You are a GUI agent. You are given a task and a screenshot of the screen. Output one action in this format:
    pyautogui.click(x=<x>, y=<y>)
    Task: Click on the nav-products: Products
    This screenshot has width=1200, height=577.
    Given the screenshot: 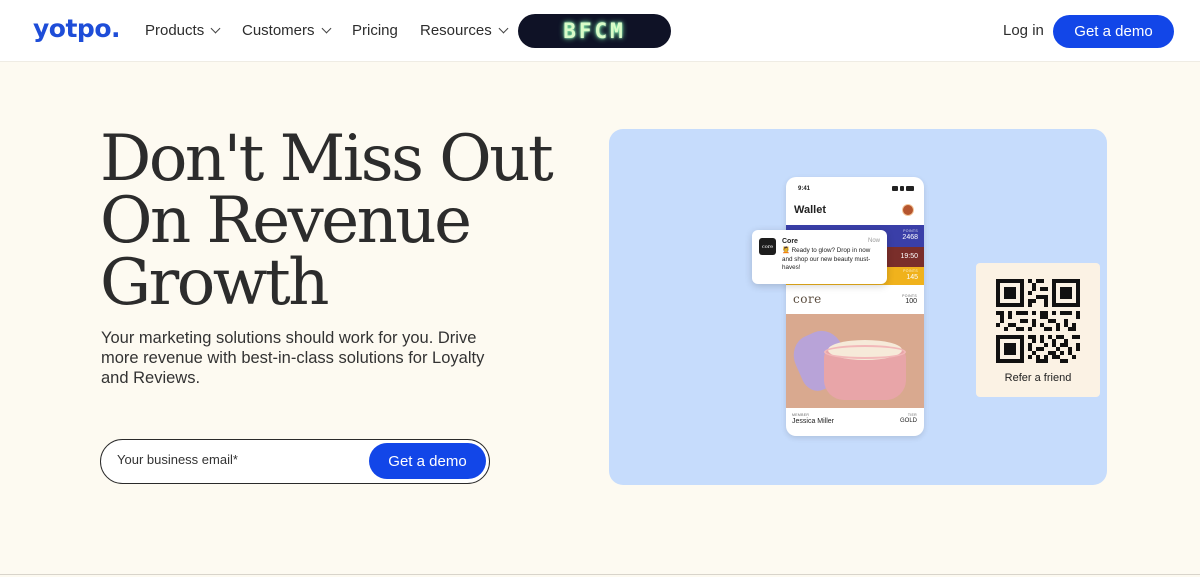 What is the action you would take?
    pyautogui.click(x=183, y=30)
    